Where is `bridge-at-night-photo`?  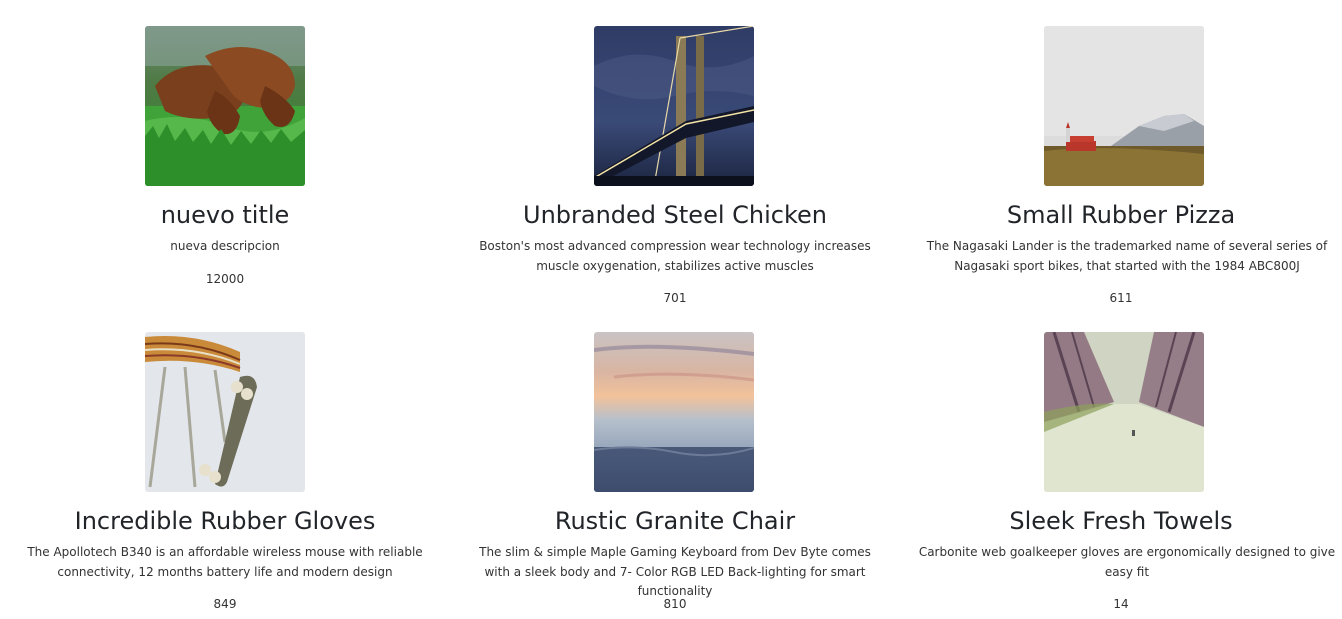
bridge-at-night-photo is located at coordinates (674, 106).